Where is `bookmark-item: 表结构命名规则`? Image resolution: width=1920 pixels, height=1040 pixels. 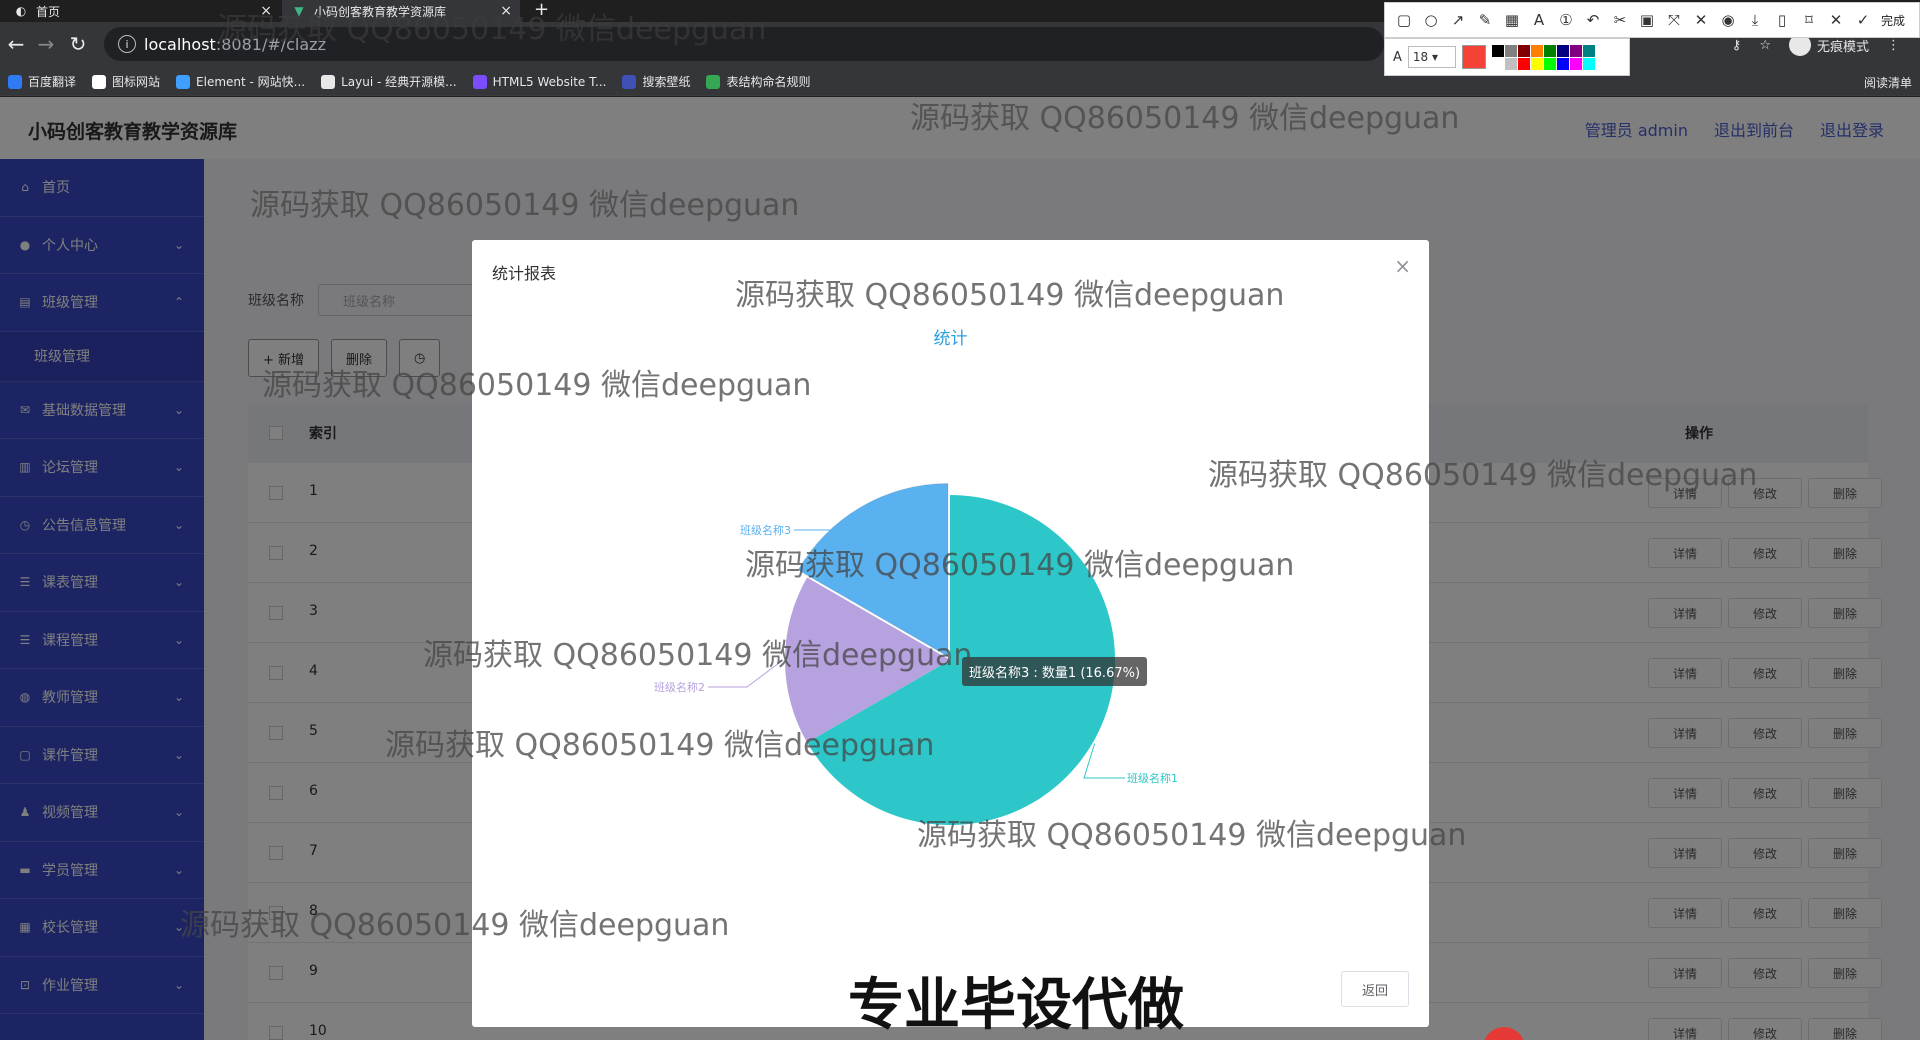 bookmark-item: 表结构命名规则 is located at coordinates (758, 81).